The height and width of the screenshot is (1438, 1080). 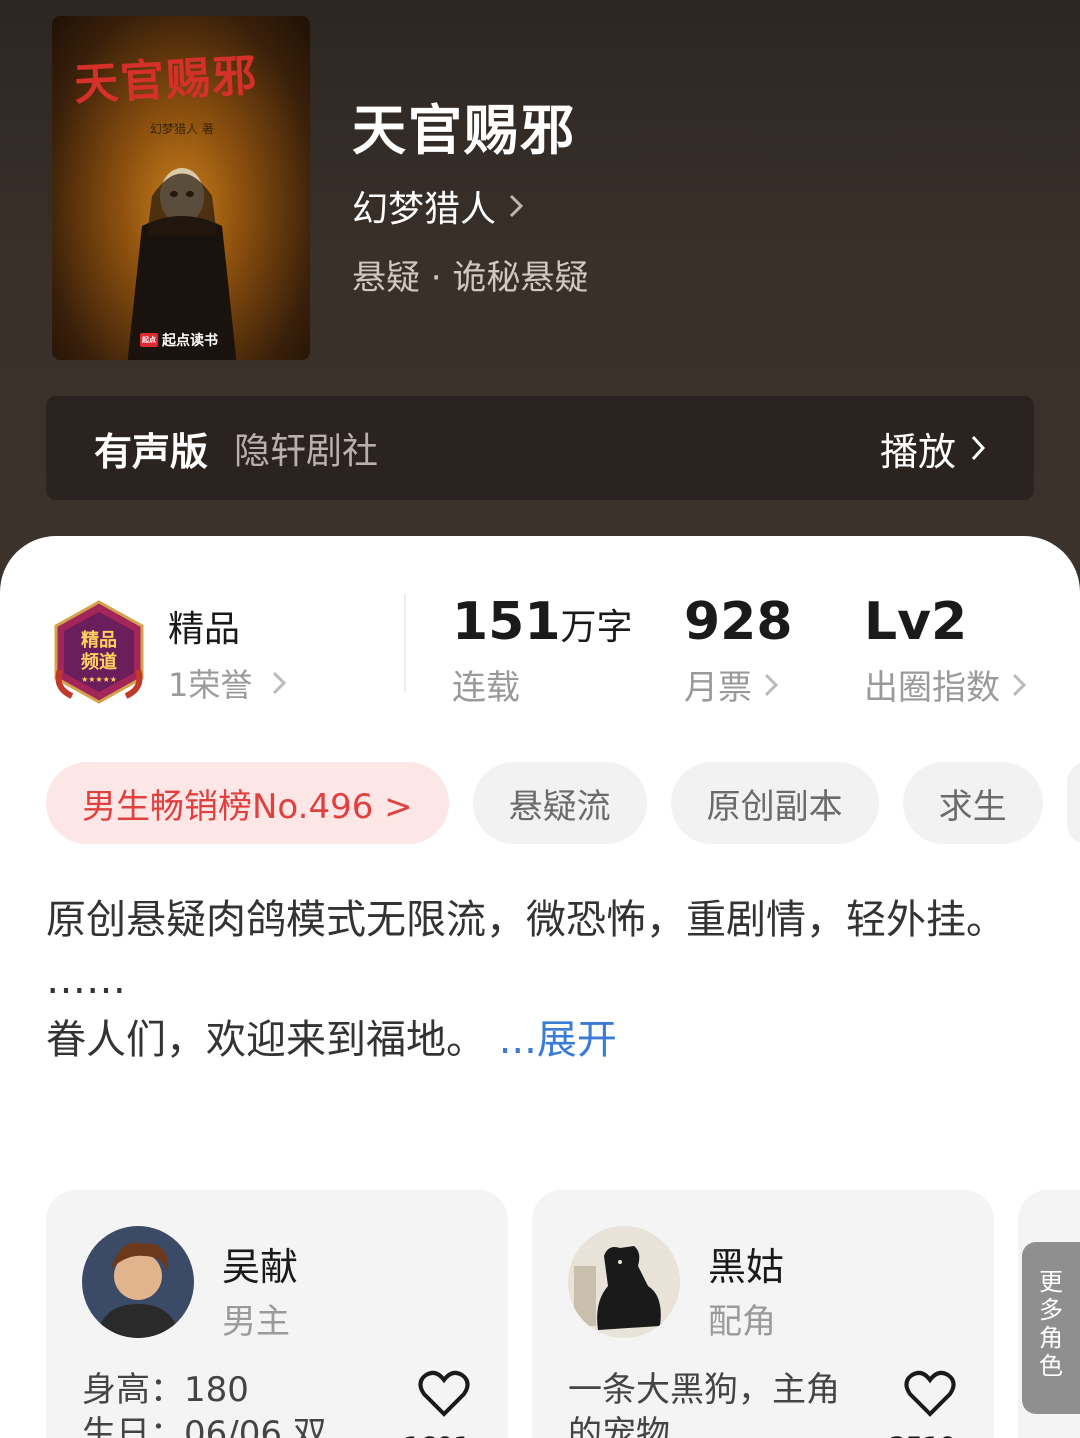 What do you see at coordinates (210, 685) in the screenshot?
I see `honor-count: 1荣誉` at bounding box center [210, 685].